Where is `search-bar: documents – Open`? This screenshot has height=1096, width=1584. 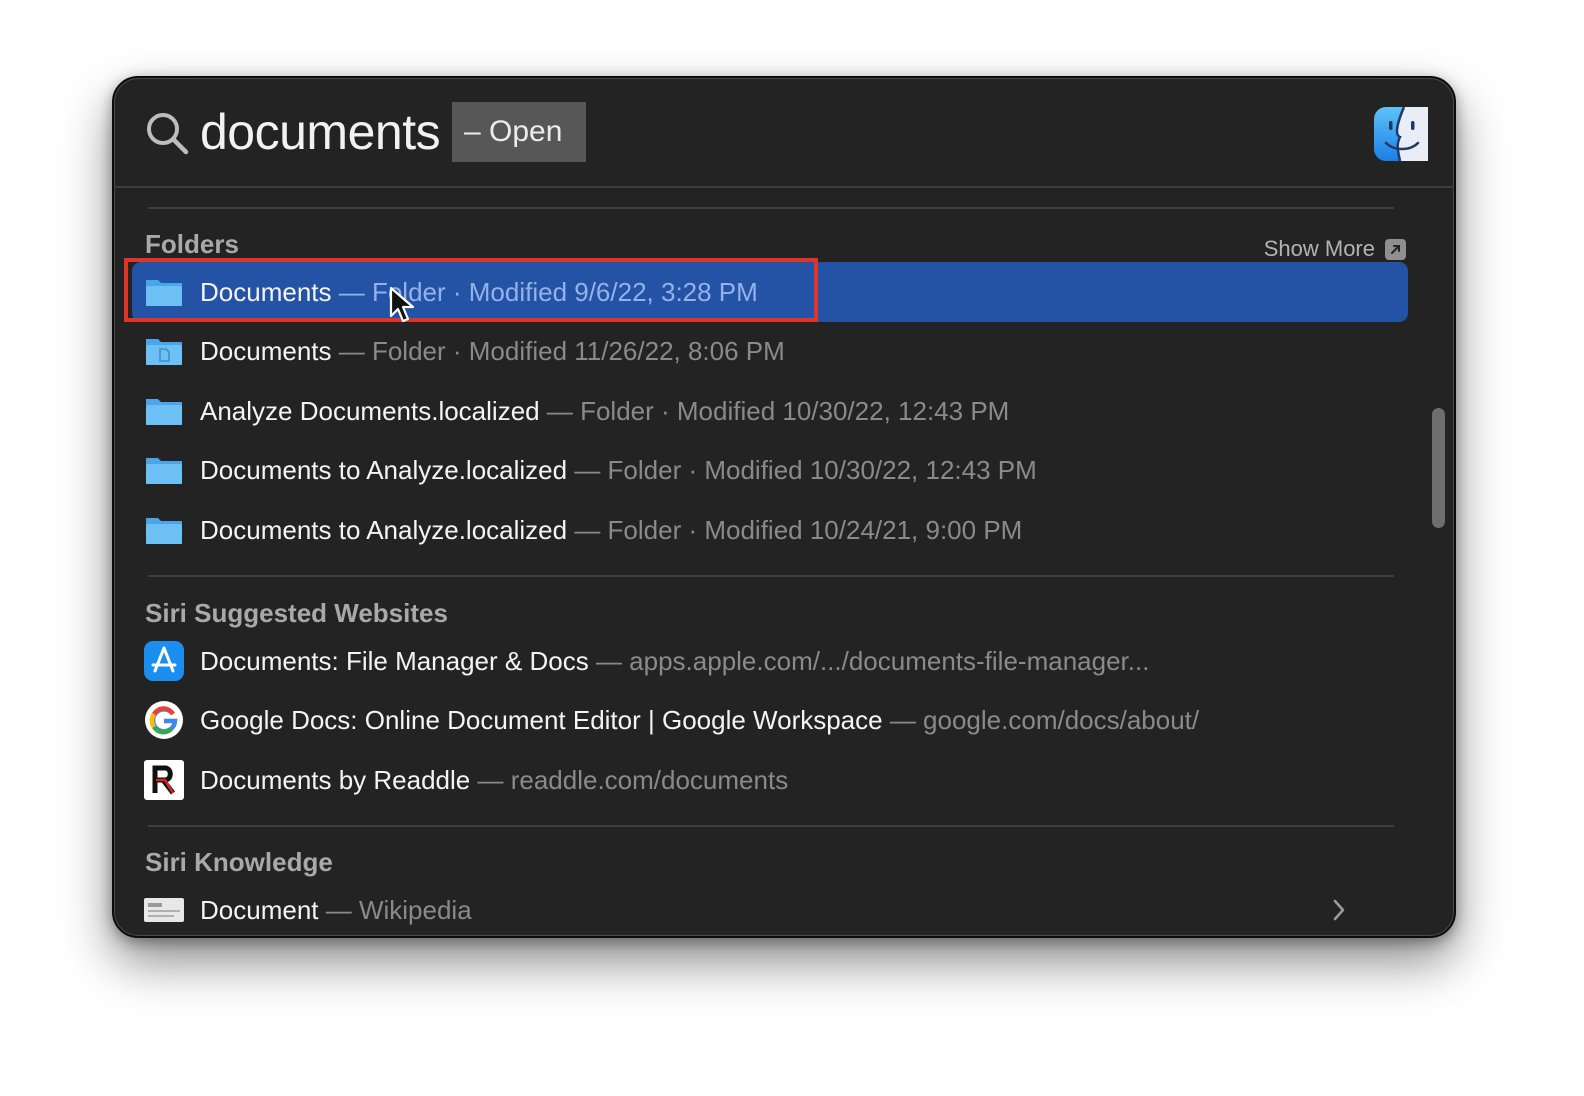
search-bar: documents – Open is located at coordinates (784, 133).